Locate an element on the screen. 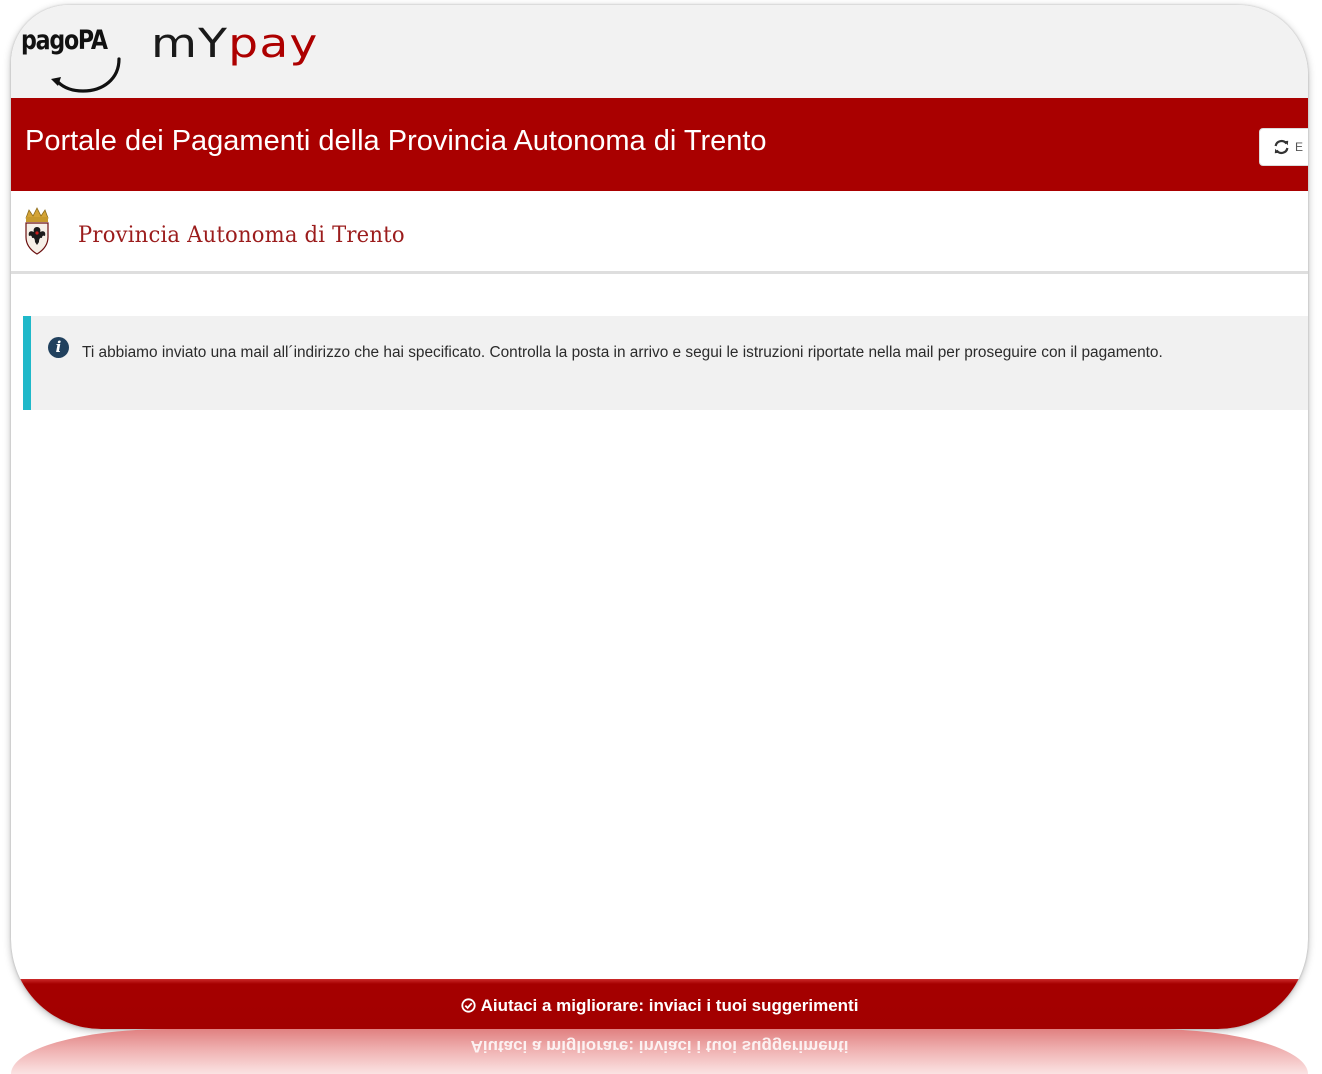  refresh-button: E is located at coordinates (1283, 147).